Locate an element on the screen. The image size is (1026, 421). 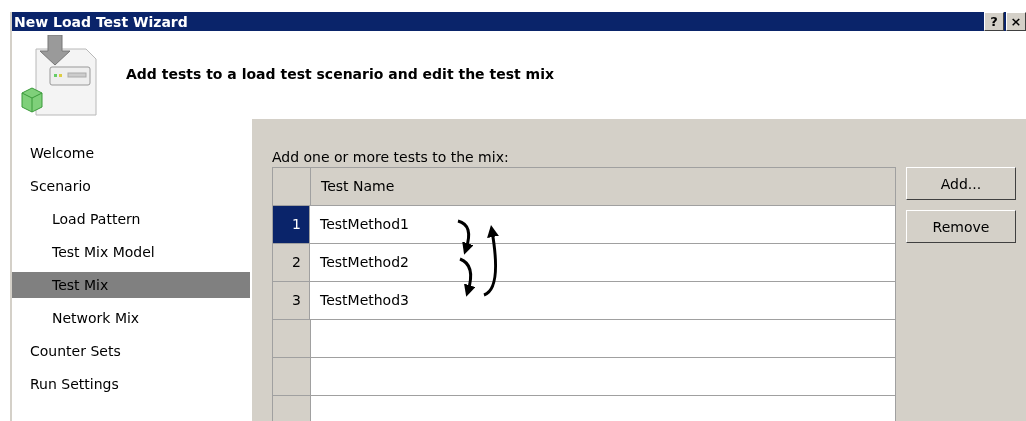
sidebar-item: Run Settings is located at coordinates (131, 384).